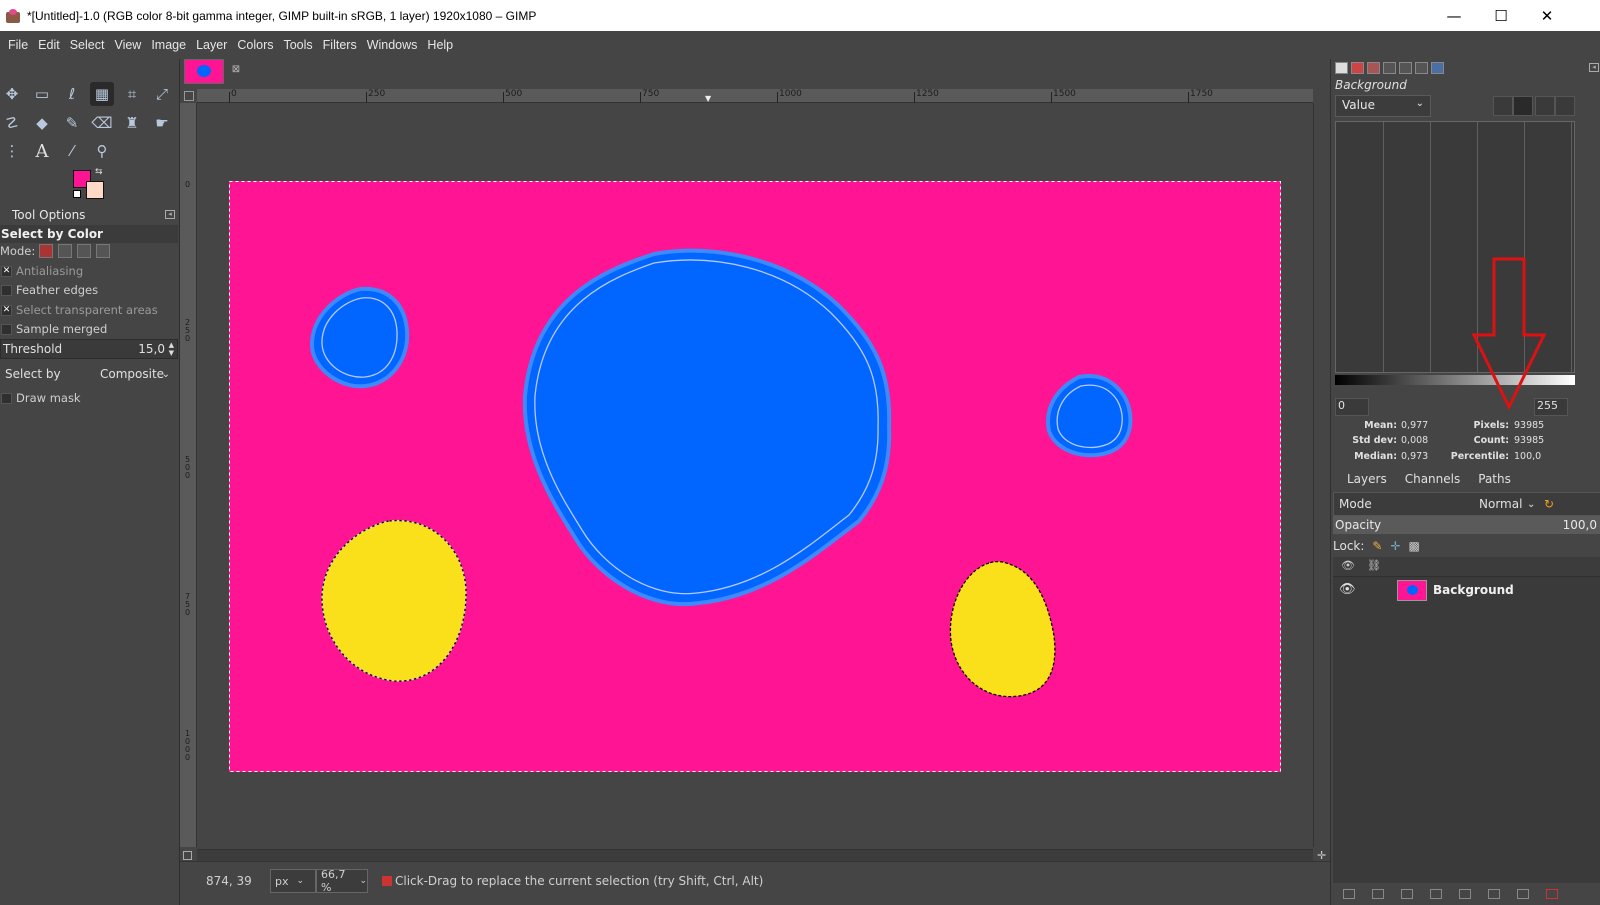 The width and height of the screenshot is (1600, 905). Describe the element at coordinates (1433, 479) in the screenshot. I see `tab-channels: Channels` at that location.